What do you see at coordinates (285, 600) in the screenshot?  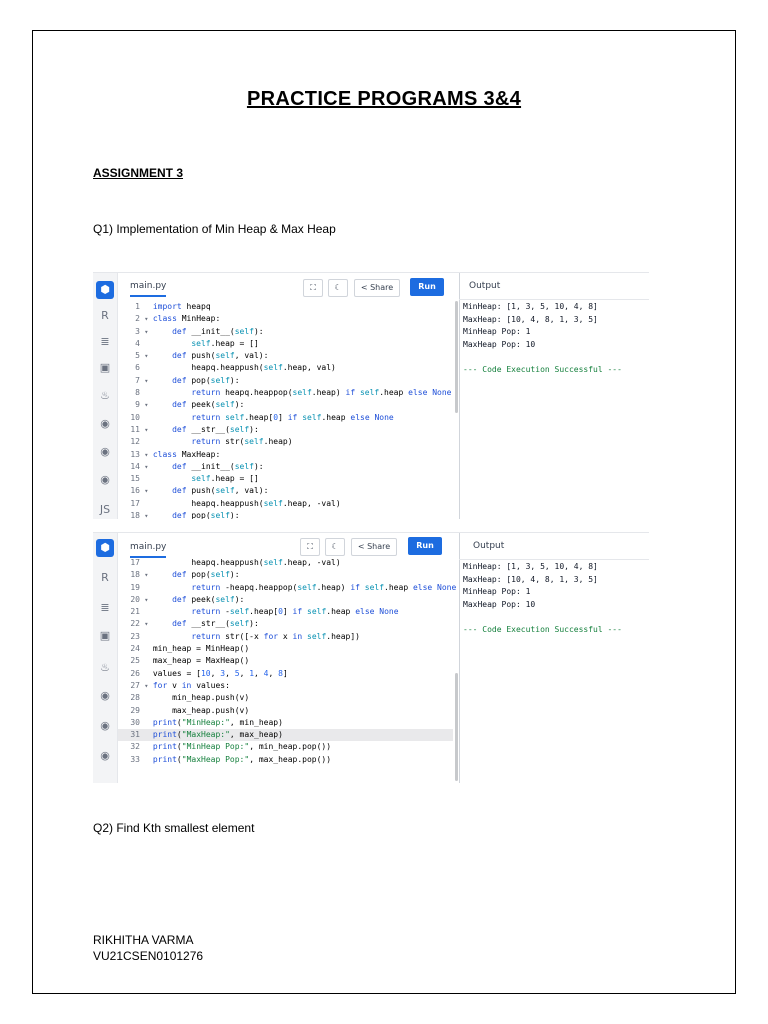 I see `code-line: 20 ▾ def peek(self):` at bounding box center [285, 600].